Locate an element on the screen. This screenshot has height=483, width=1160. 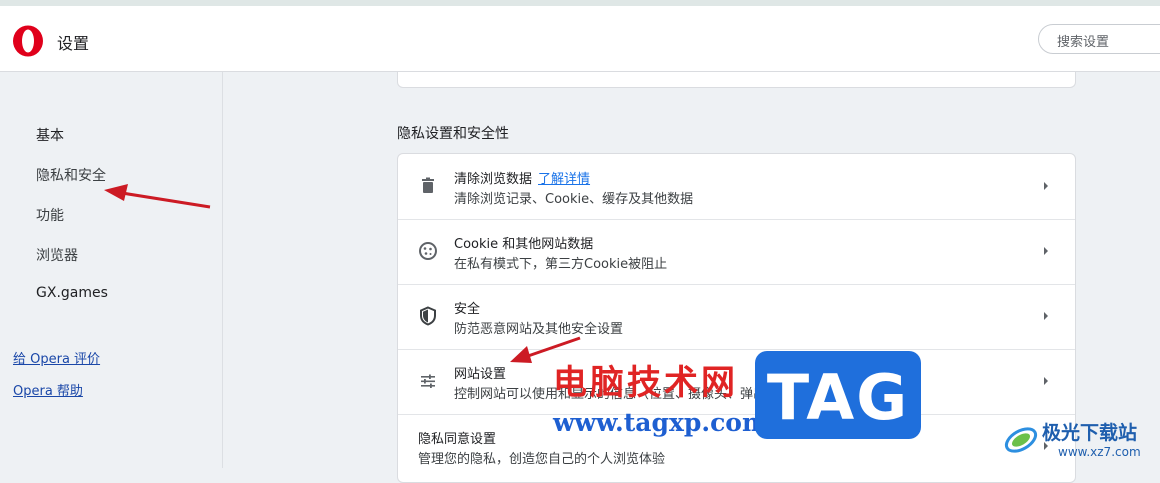
row-subtitle: 管理您的隐私，创造您自己的个人浏览体验 is located at coordinates (542, 459).